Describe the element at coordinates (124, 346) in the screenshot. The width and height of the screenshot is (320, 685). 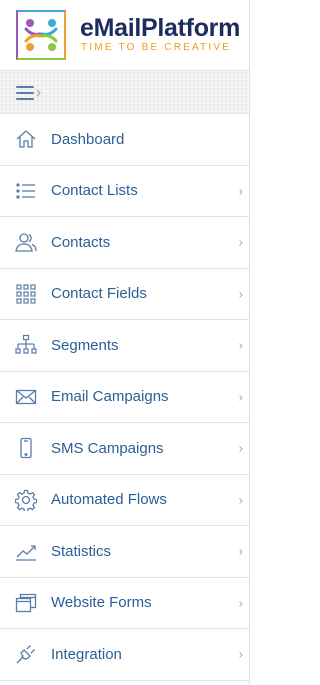
I see `sidebar-item-segments: Segments ›` at that location.